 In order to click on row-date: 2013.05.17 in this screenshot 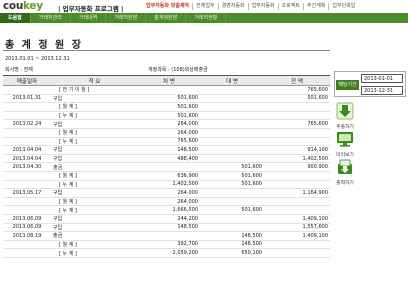, I will do `click(27, 193)`.